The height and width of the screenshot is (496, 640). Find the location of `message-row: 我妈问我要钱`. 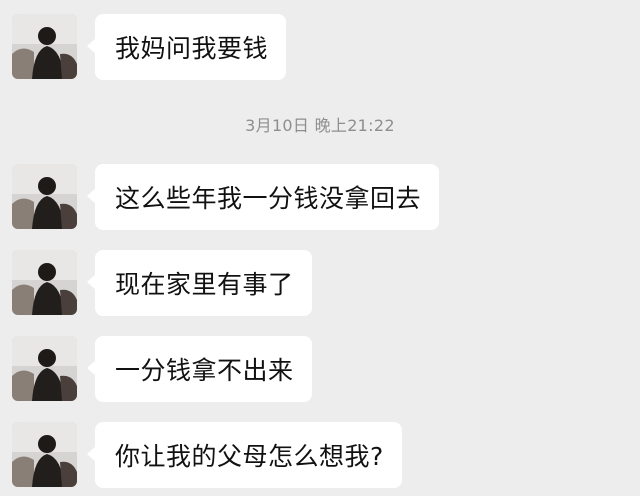

message-row: 我妈问我要钱 is located at coordinates (149, 47).